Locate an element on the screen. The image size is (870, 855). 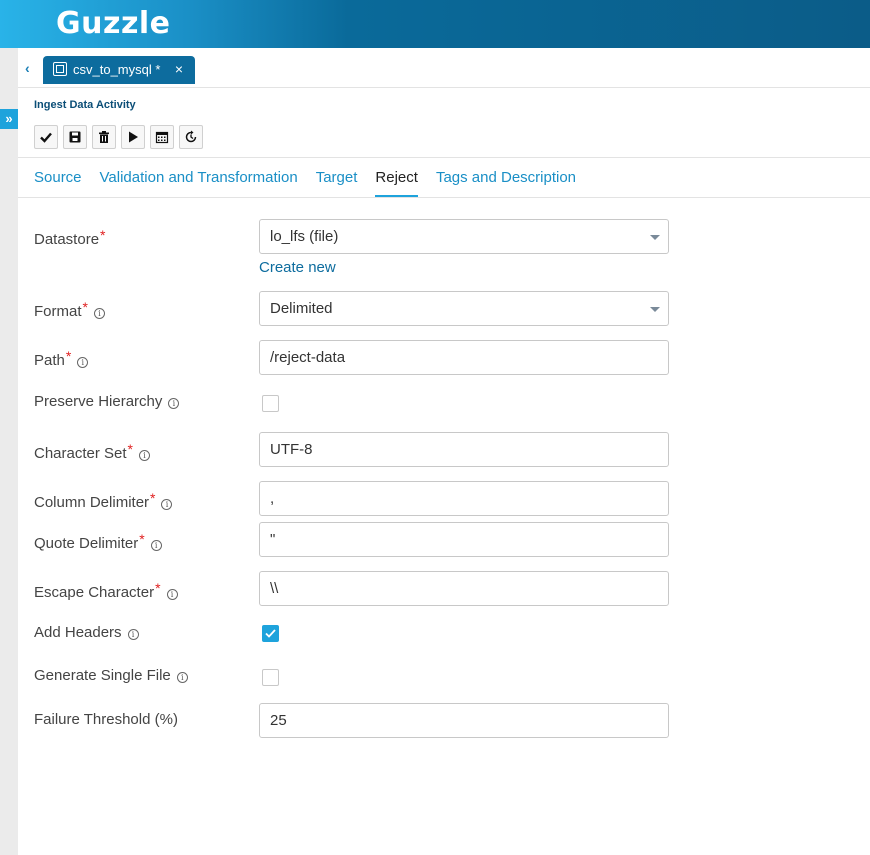
path-label: Path* i is located at coordinates (61, 358).